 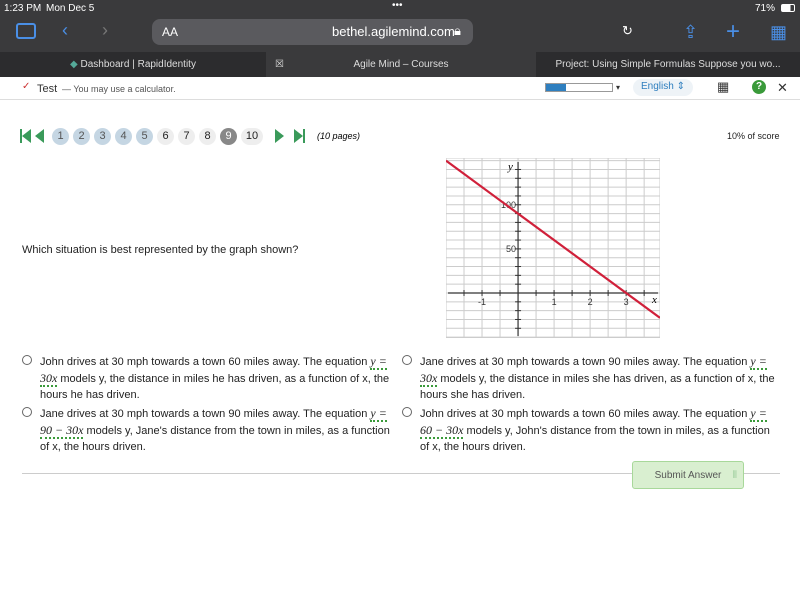 What do you see at coordinates (554, 302) in the screenshot?
I see `x-tick-label: 1` at bounding box center [554, 302].